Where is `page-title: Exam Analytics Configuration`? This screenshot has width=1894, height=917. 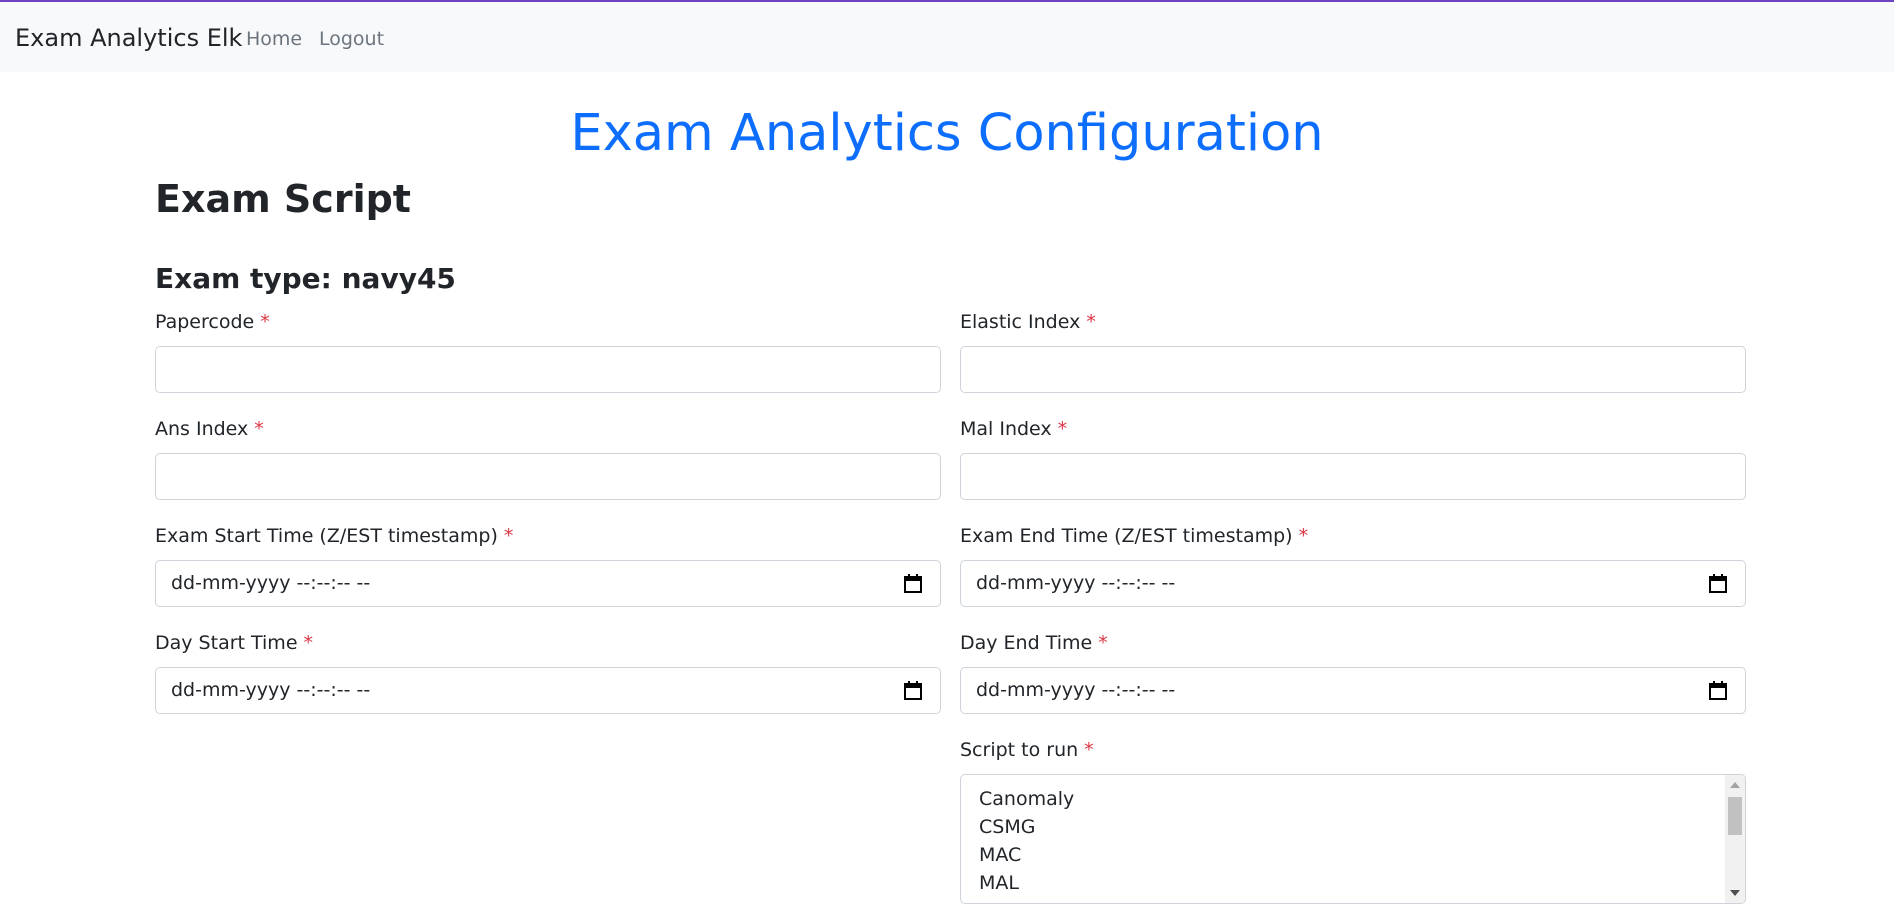 page-title: Exam Analytics Configuration is located at coordinates (947, 133).